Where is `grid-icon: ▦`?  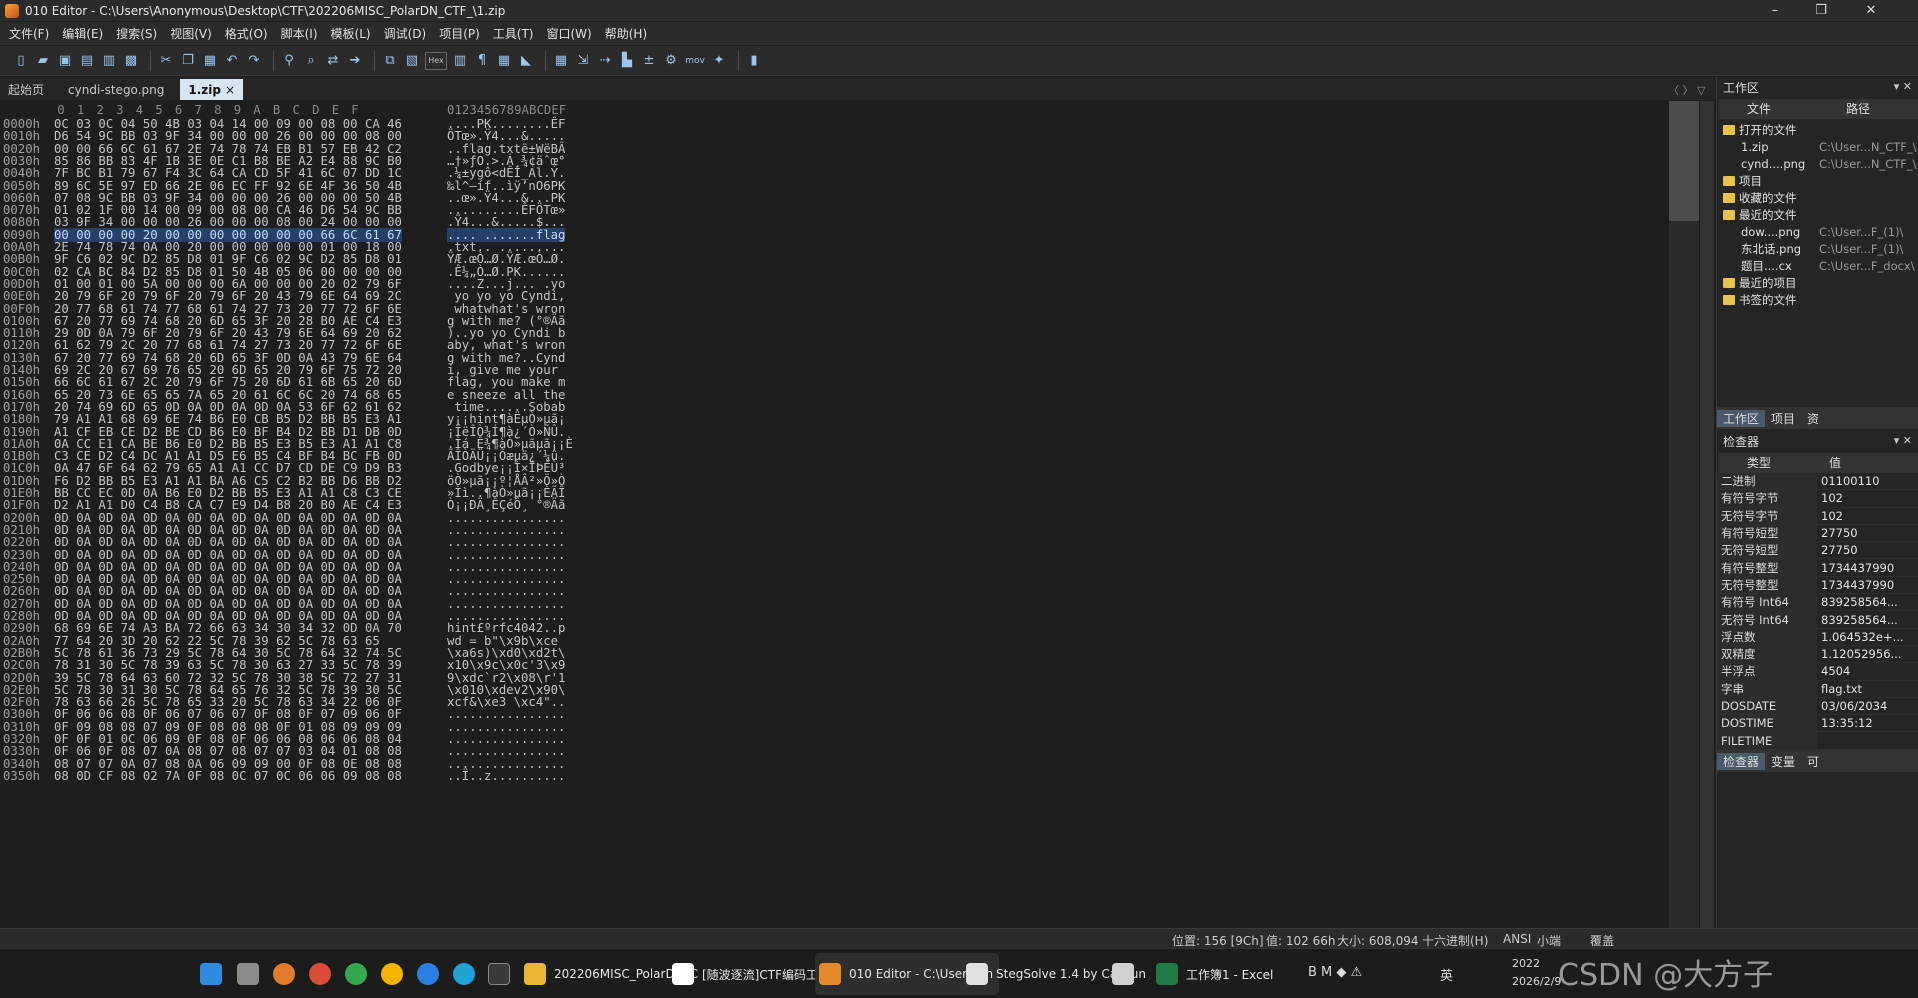
grid-icon: ▦ is located at coordinates (504, 61).